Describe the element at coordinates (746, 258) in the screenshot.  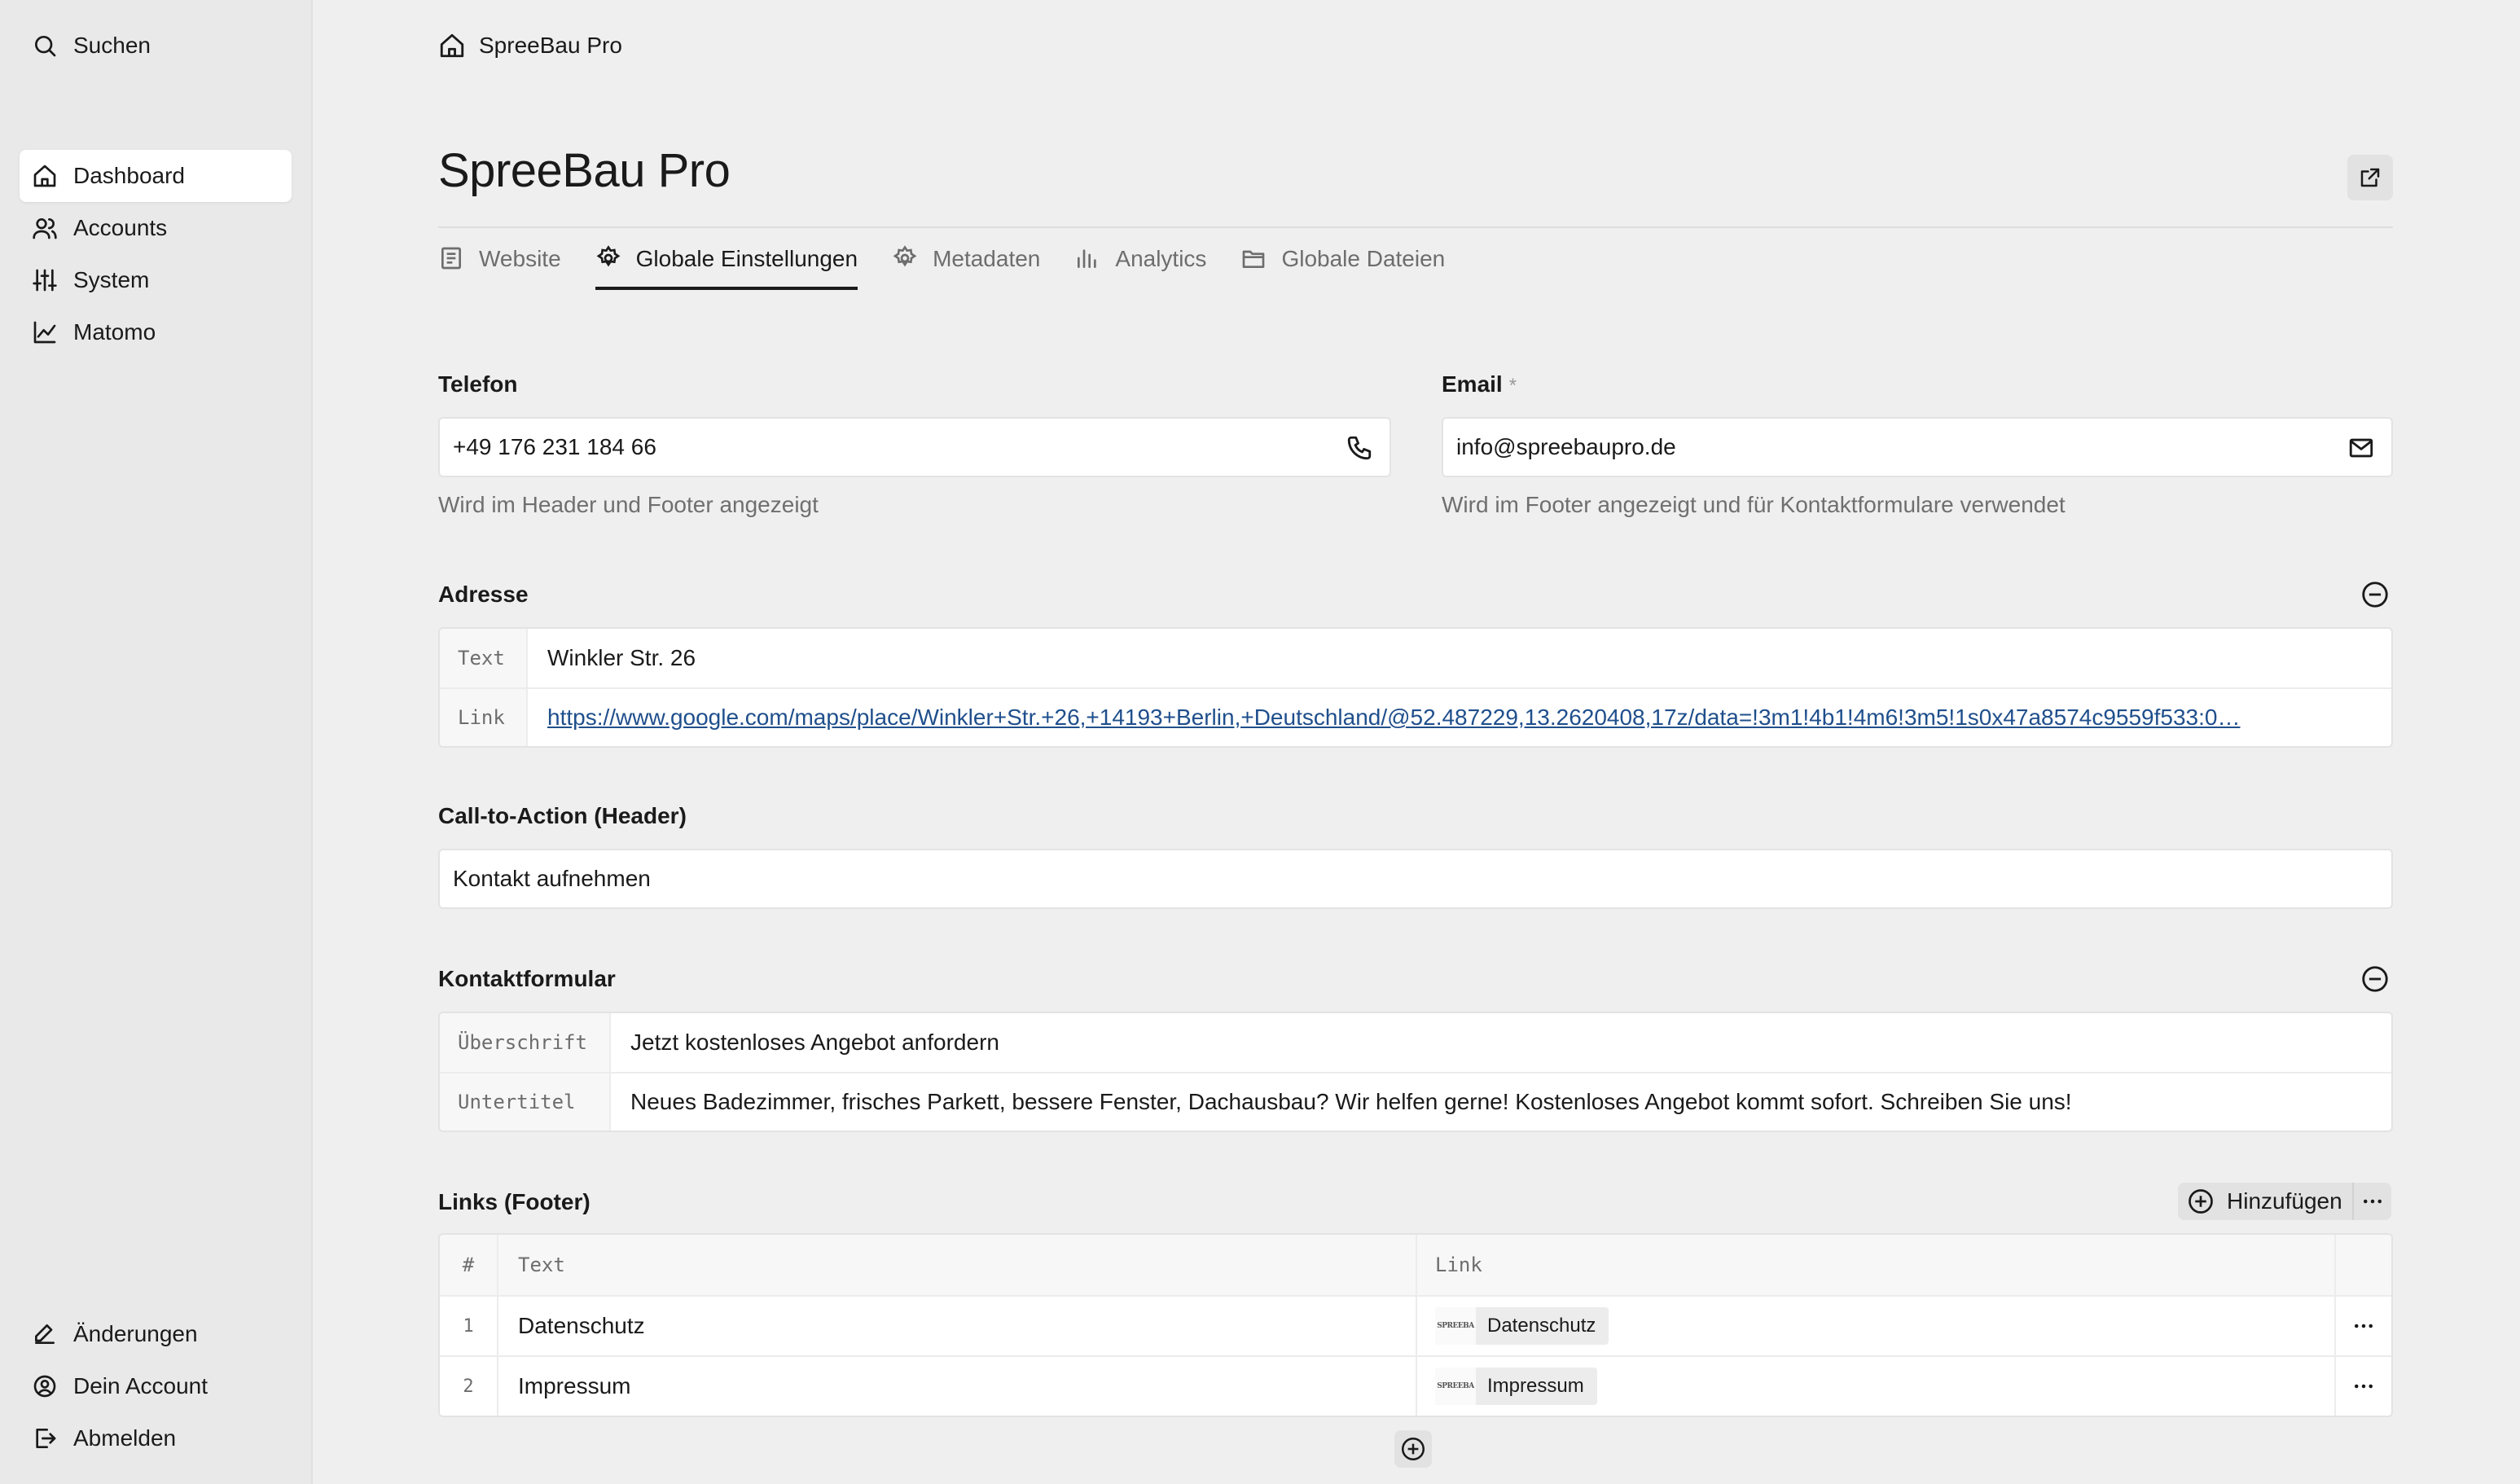
I see `tab-label: Globale Einstellungen` at that location.